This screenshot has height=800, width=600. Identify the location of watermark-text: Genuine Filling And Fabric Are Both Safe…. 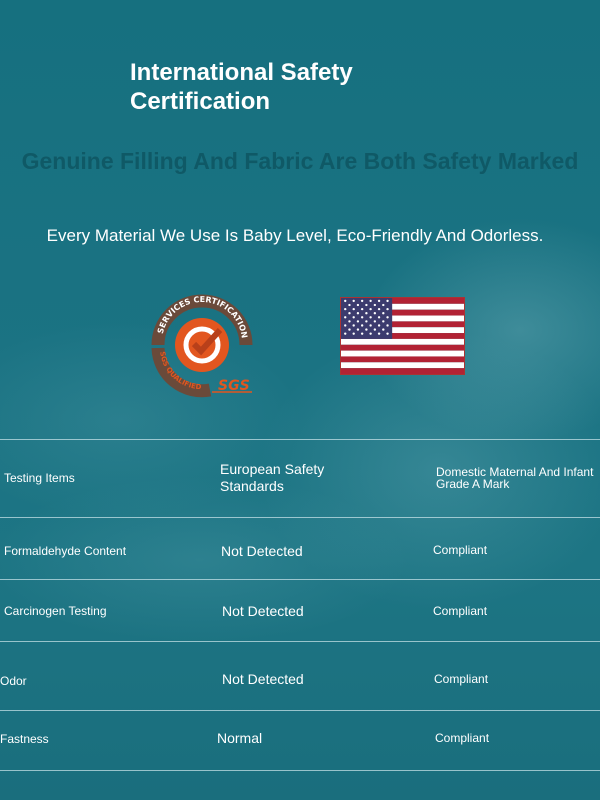
(300, 161).